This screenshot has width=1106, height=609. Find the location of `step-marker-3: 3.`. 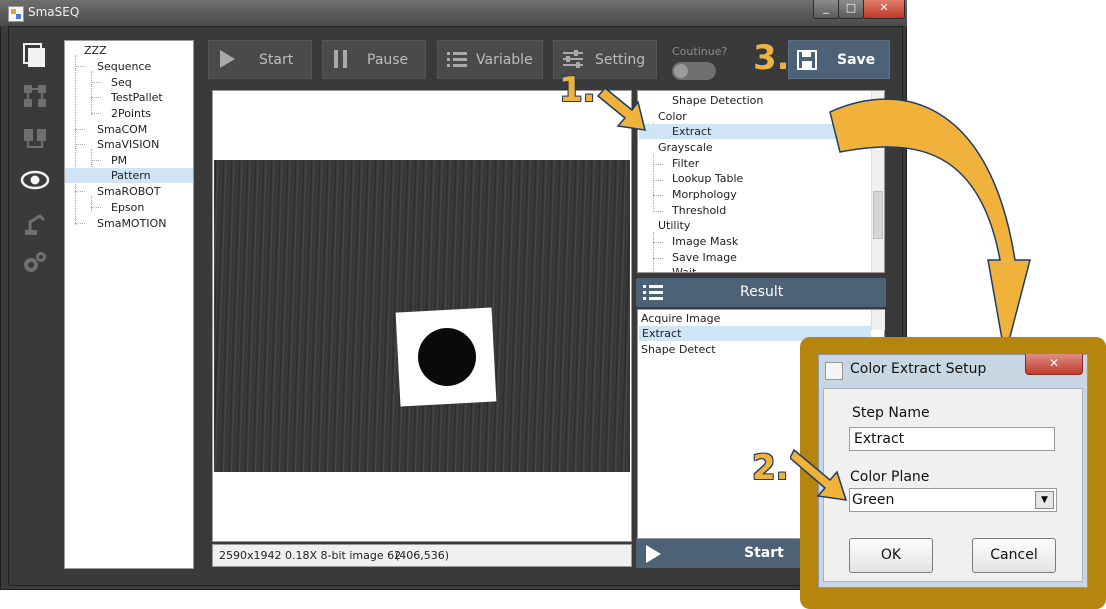

step-marker-3: 3. is located at coordinates (771, 58).